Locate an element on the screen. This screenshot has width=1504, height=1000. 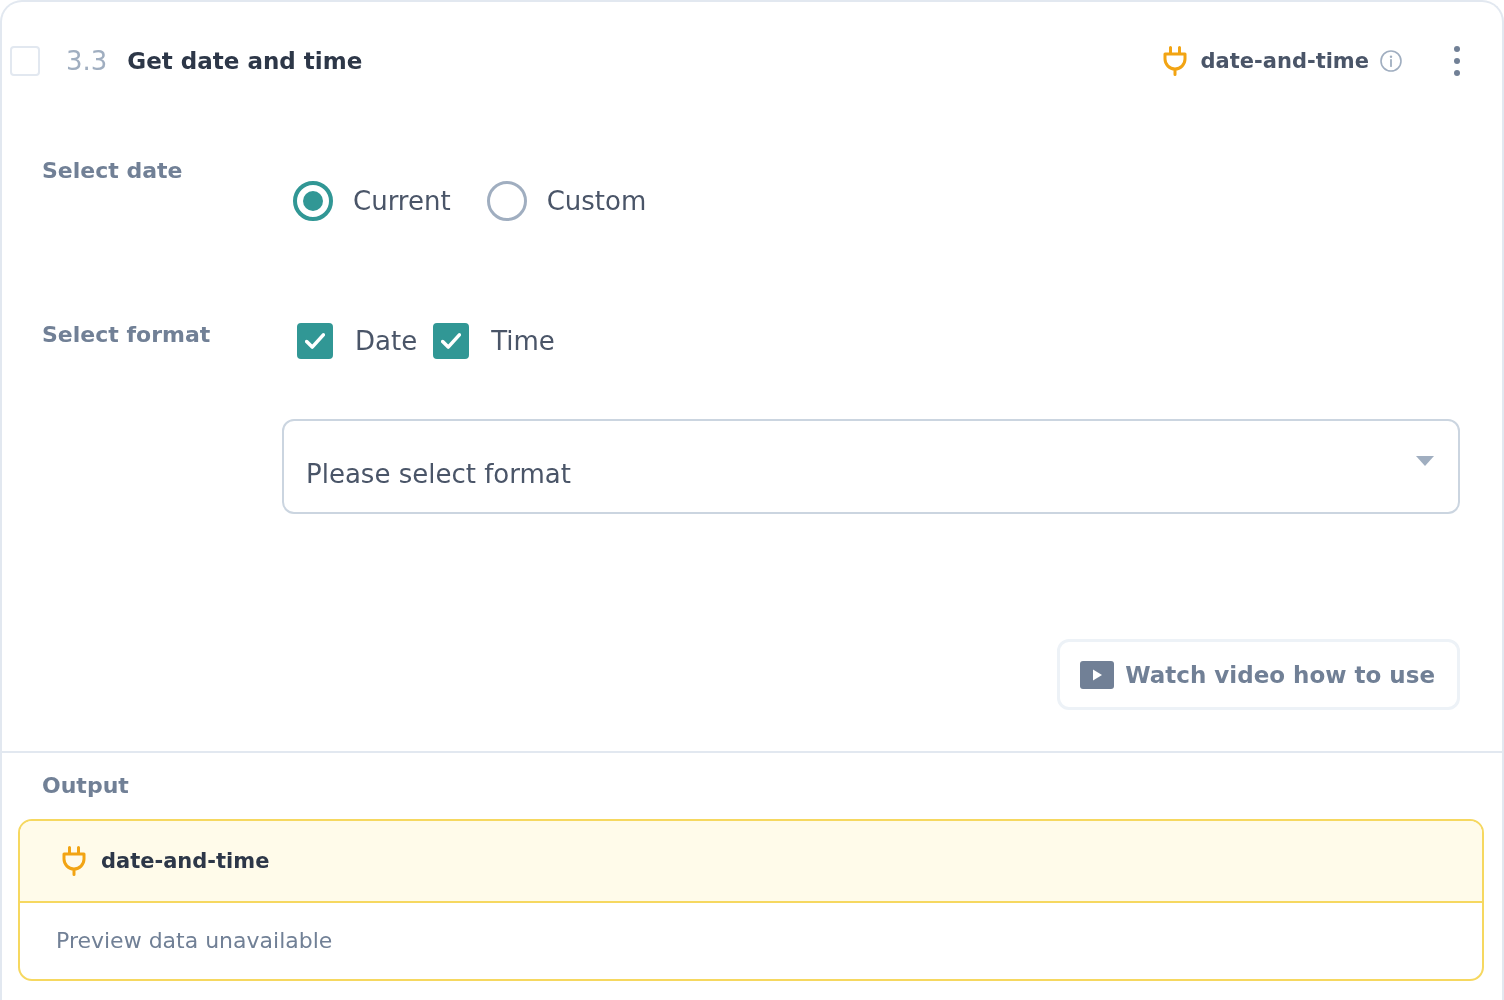
preview-text: Preview data unavailable is located at coordinates (194, 941).